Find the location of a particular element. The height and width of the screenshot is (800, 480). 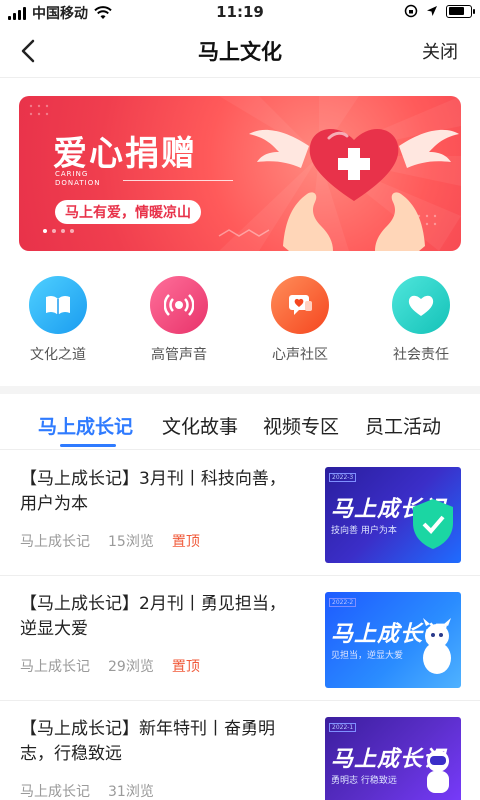

quick-links: 文化之道 高管声音 心声社区 社会责任 is located at coordinates (240, 322).